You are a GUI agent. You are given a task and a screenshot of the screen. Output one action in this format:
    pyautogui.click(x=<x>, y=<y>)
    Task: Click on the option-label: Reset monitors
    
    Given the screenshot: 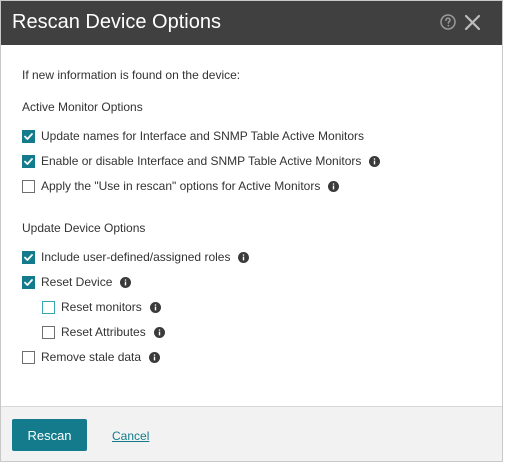 What is the action you would take?
    pyautogui.click(x=101, y=307)
    